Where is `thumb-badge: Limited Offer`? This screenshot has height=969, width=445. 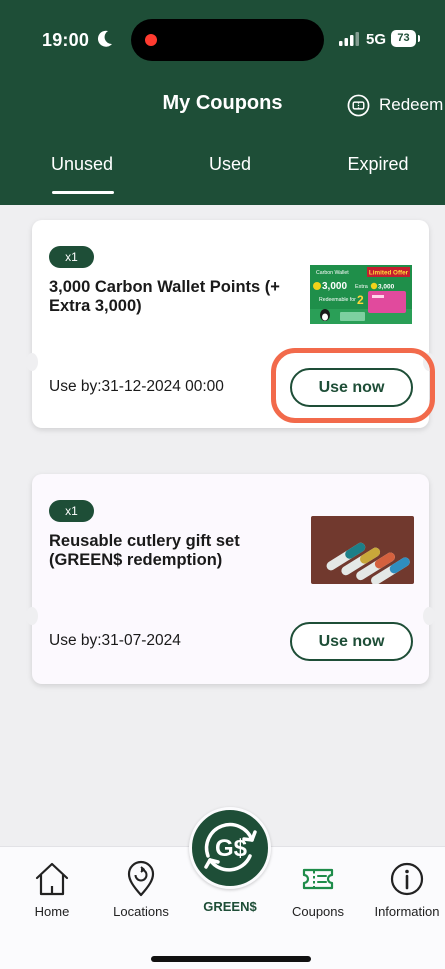 thumb-badge: Limited Offer is located at coordinates (389, 273).